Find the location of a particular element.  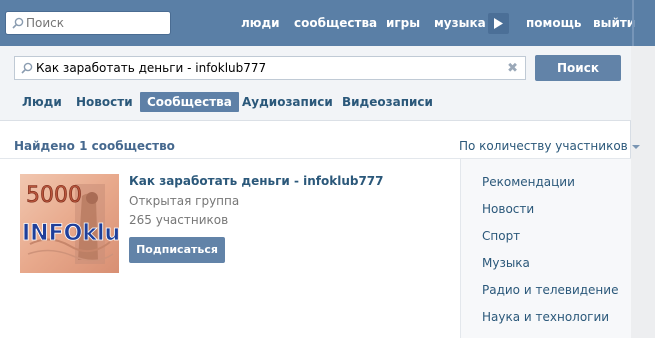

nav-communities: сообщества is located at coordinates (335, 23).